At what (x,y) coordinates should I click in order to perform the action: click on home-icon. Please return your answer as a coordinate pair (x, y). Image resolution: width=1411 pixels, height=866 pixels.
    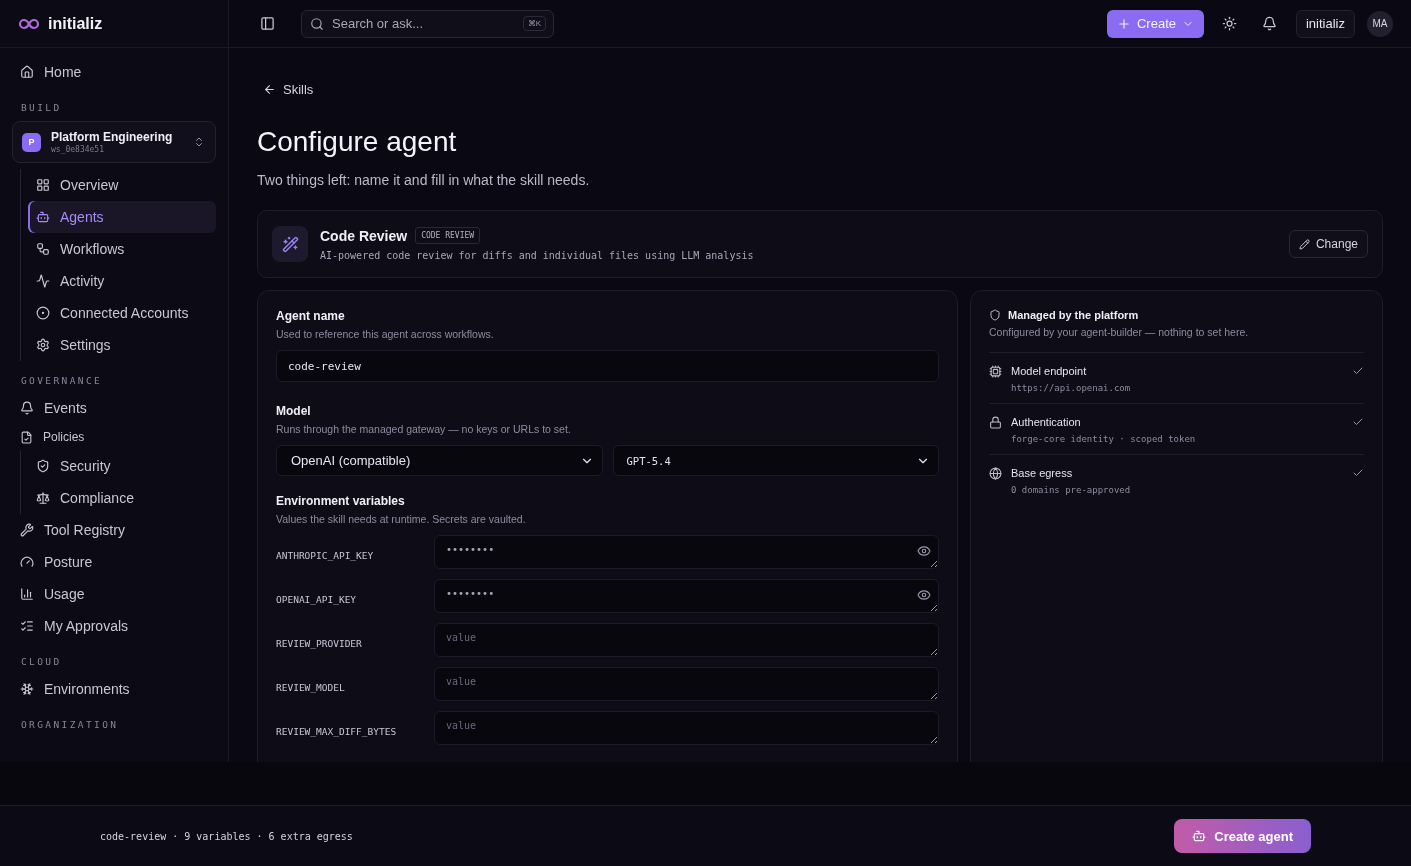
    Looking at the image, I should click on (27, 72).